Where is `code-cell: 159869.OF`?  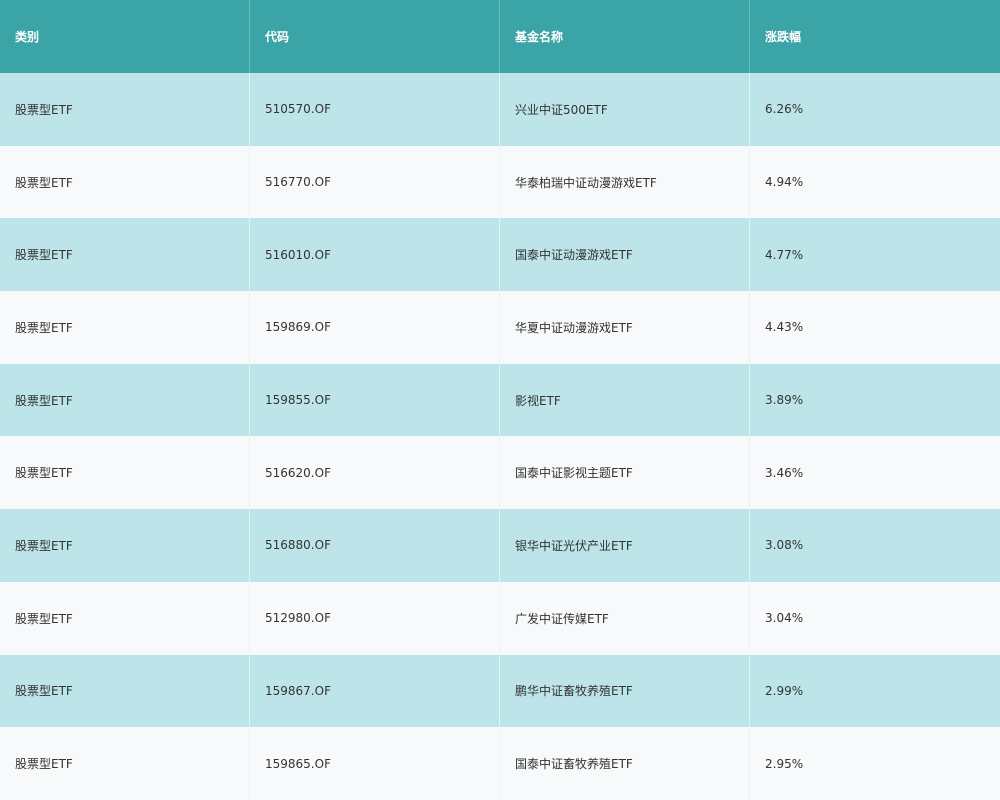 code-cell: 159869.OF is located at coordinates (375, 327).